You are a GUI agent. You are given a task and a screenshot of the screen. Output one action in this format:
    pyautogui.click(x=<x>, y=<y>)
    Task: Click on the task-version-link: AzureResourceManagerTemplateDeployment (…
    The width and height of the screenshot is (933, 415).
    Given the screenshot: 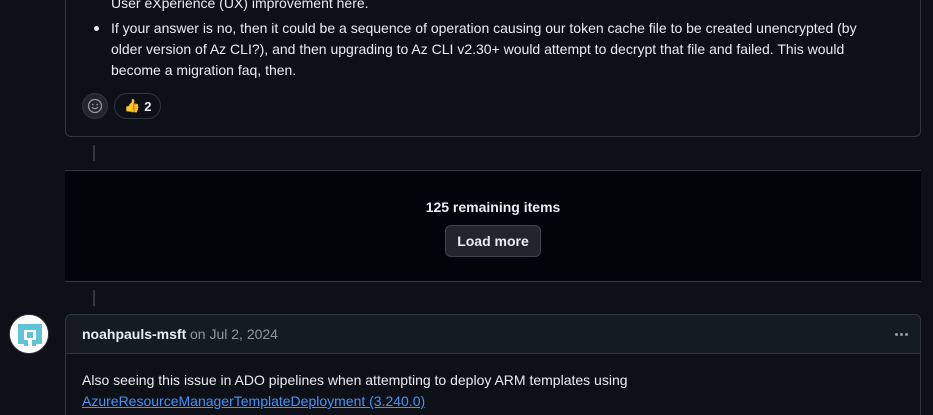 What is the action you would take?
    pyautogui.click(x=253, y=401)
    